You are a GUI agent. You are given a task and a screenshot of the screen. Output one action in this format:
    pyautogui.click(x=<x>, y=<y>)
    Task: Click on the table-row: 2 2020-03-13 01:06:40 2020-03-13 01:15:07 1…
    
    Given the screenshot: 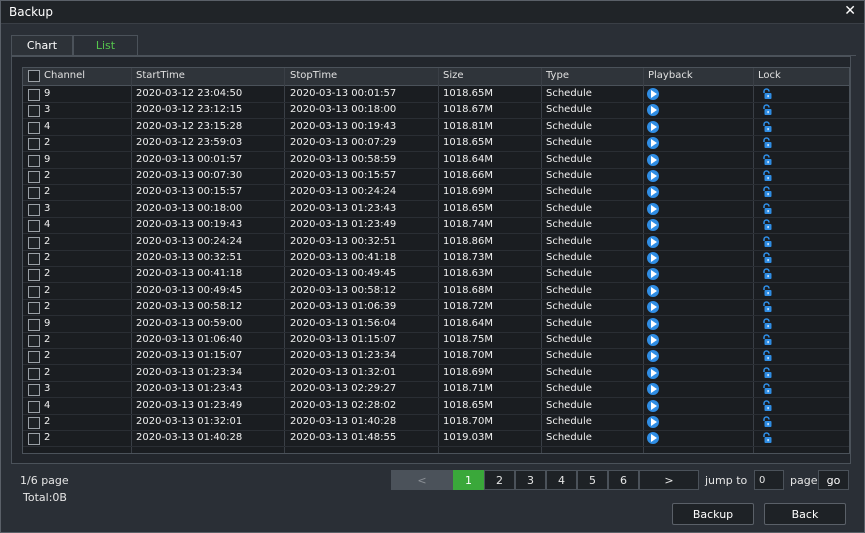 What is the action you would take?
    pyautogui.click(x=436, y=340)
    